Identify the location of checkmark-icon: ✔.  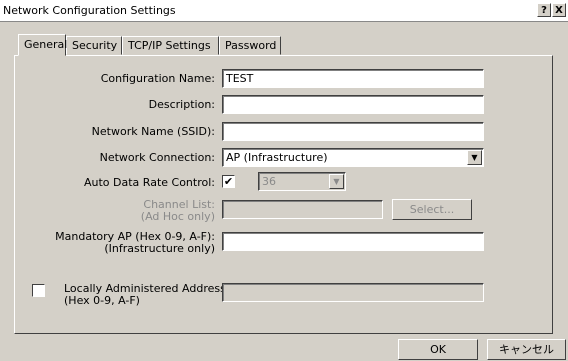
(228, 181).